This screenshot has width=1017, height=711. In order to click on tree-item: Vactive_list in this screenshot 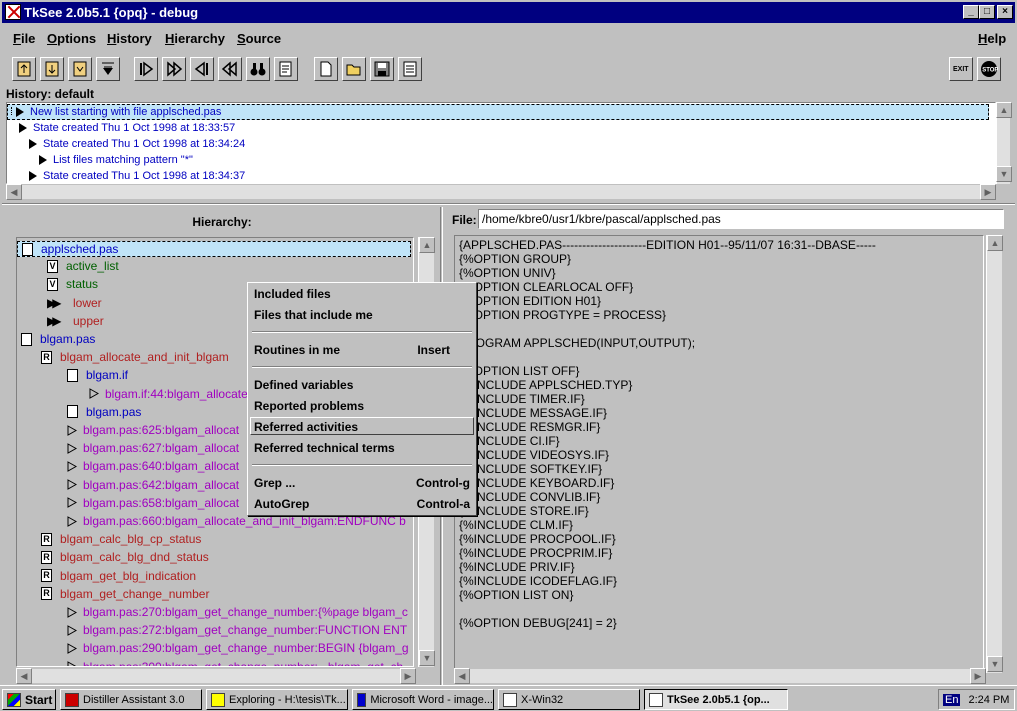, I will do `click(83, 266)`.